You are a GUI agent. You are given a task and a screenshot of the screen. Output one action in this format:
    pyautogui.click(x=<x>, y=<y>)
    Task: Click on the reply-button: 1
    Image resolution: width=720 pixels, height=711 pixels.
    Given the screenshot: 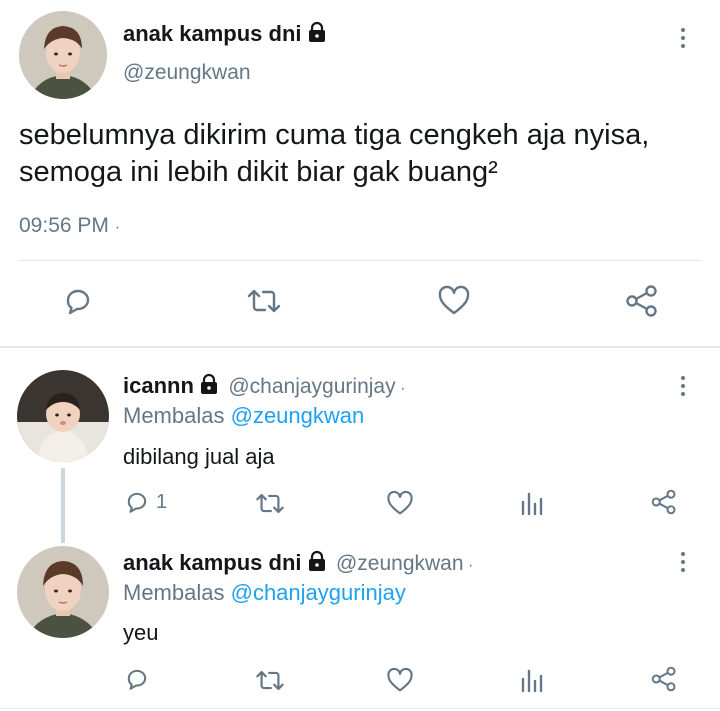 What is the action you would take?
    pyautogui.click(x=145, y=502)
    